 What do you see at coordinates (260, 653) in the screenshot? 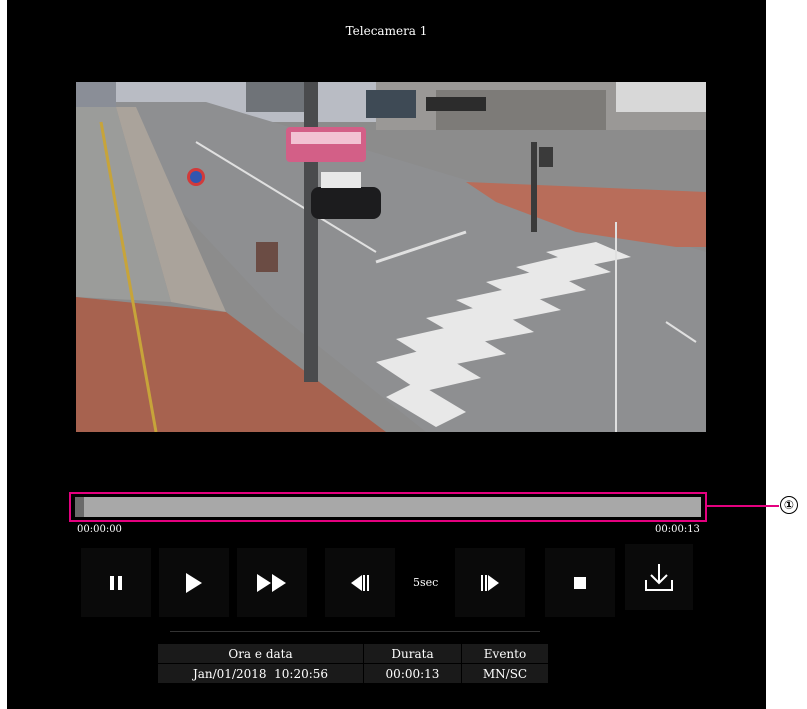
I see `header-date-time: Ora e data` at bounding box center [260, 653].